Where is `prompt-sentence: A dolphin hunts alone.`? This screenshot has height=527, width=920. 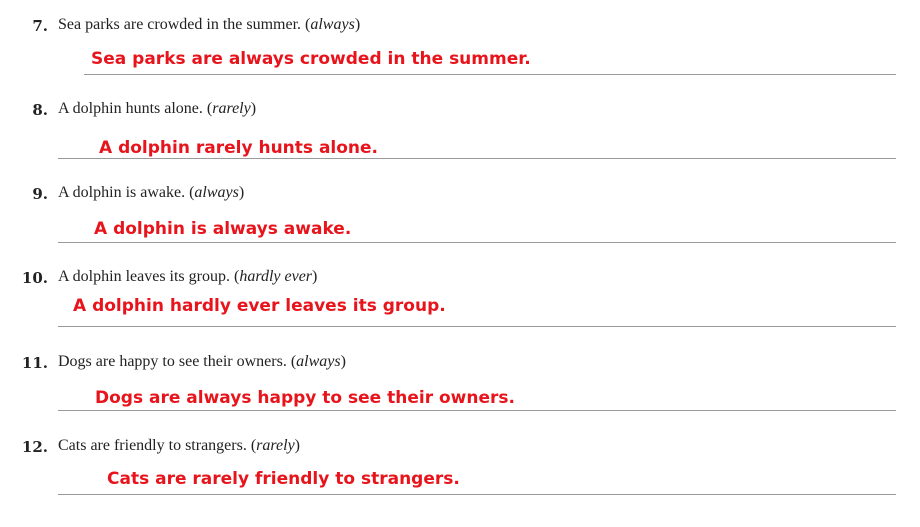 prompt-sentence: A dolphin hunts alone. is located at coordinates (130, 108).